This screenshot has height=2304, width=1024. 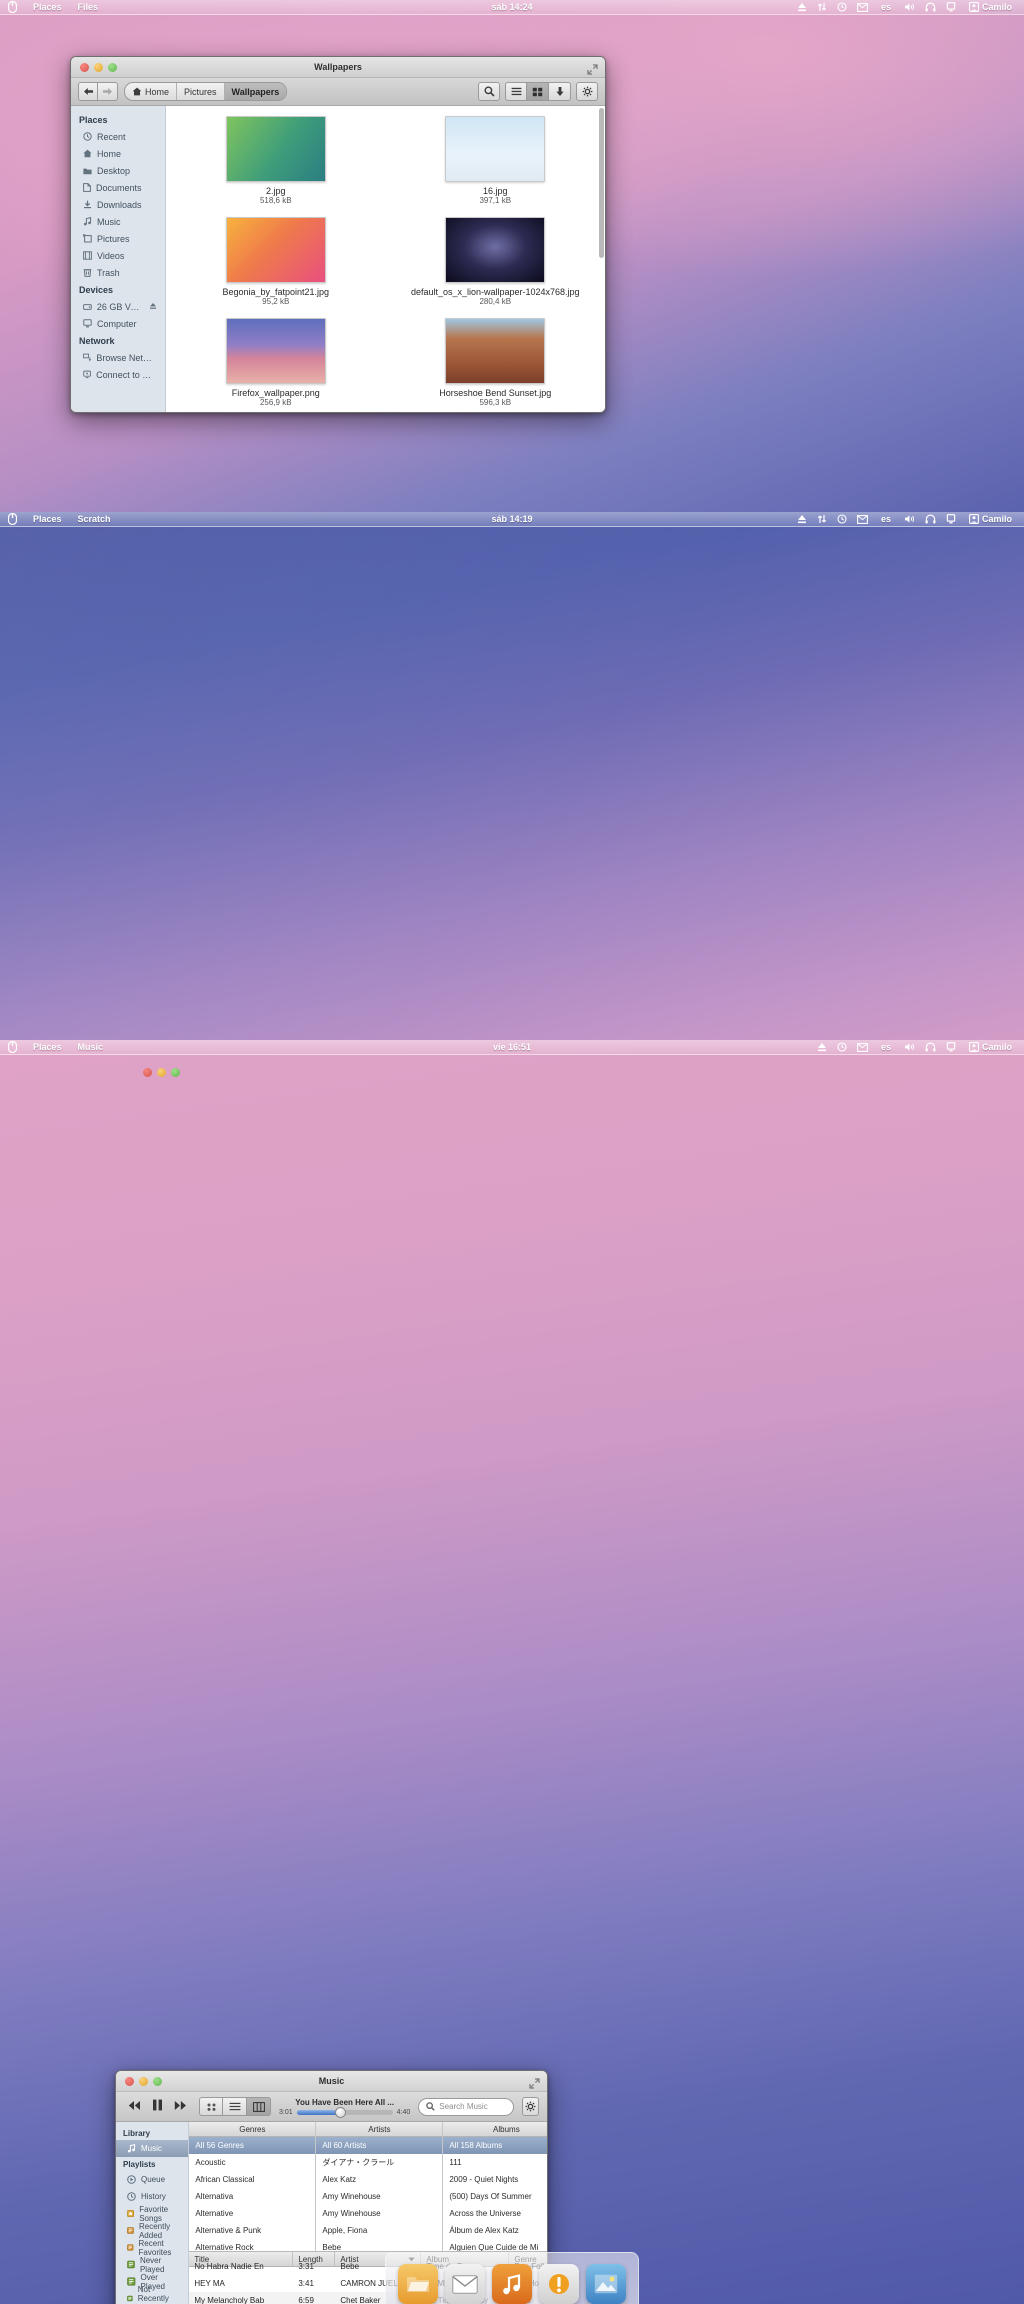 I want to click on file-item: 16.jpg 397,1 kB, so click(x=495, y=160).